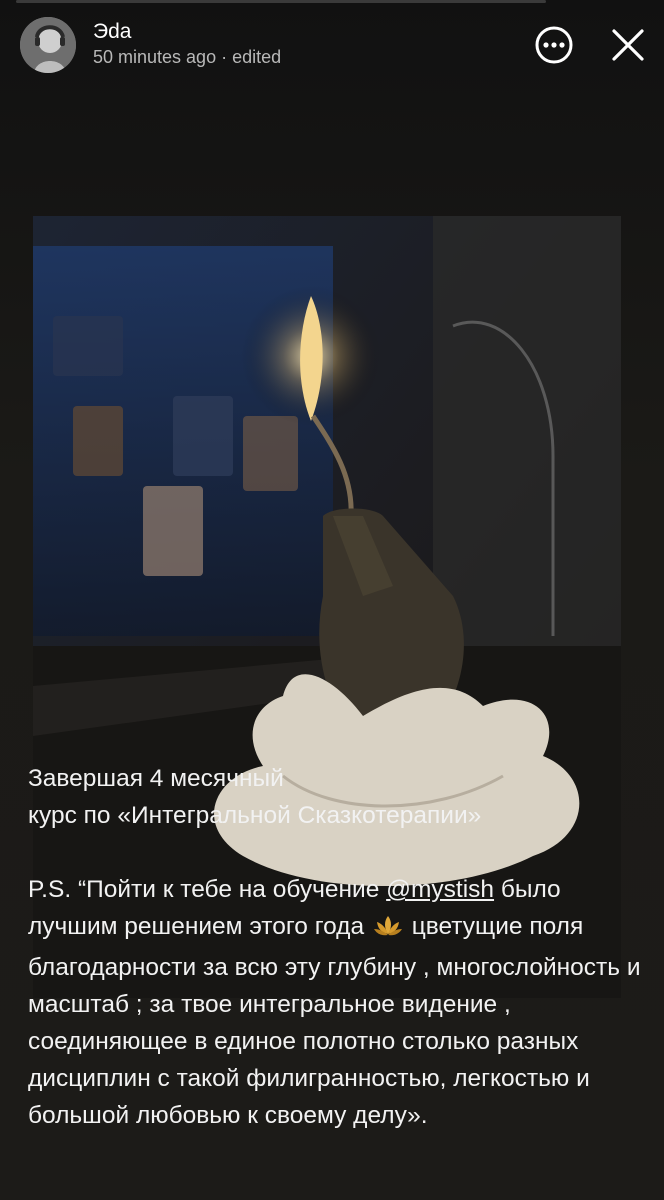 The height and width of the screenshot is (1200, 664). Describe the element at coordinates (155, 57) in the screenshot. I see `timestamp: 50 minutes ago` at that location.